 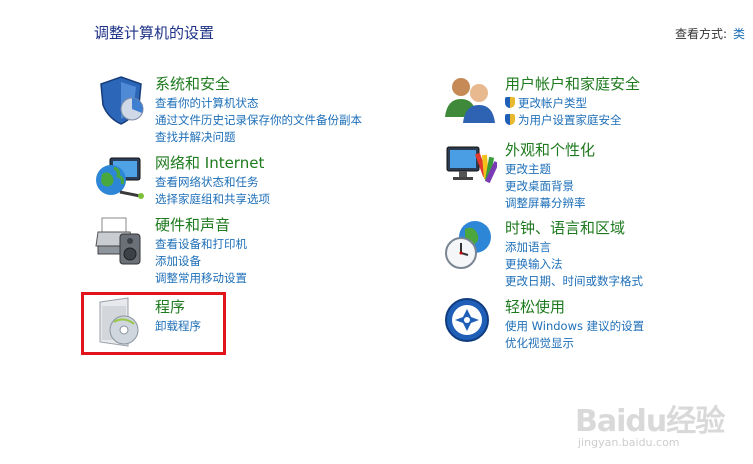 I want to click on link-file-history-backup: 通过文件历史记录保存你的文件备份副本, so click(x=258, y=120).